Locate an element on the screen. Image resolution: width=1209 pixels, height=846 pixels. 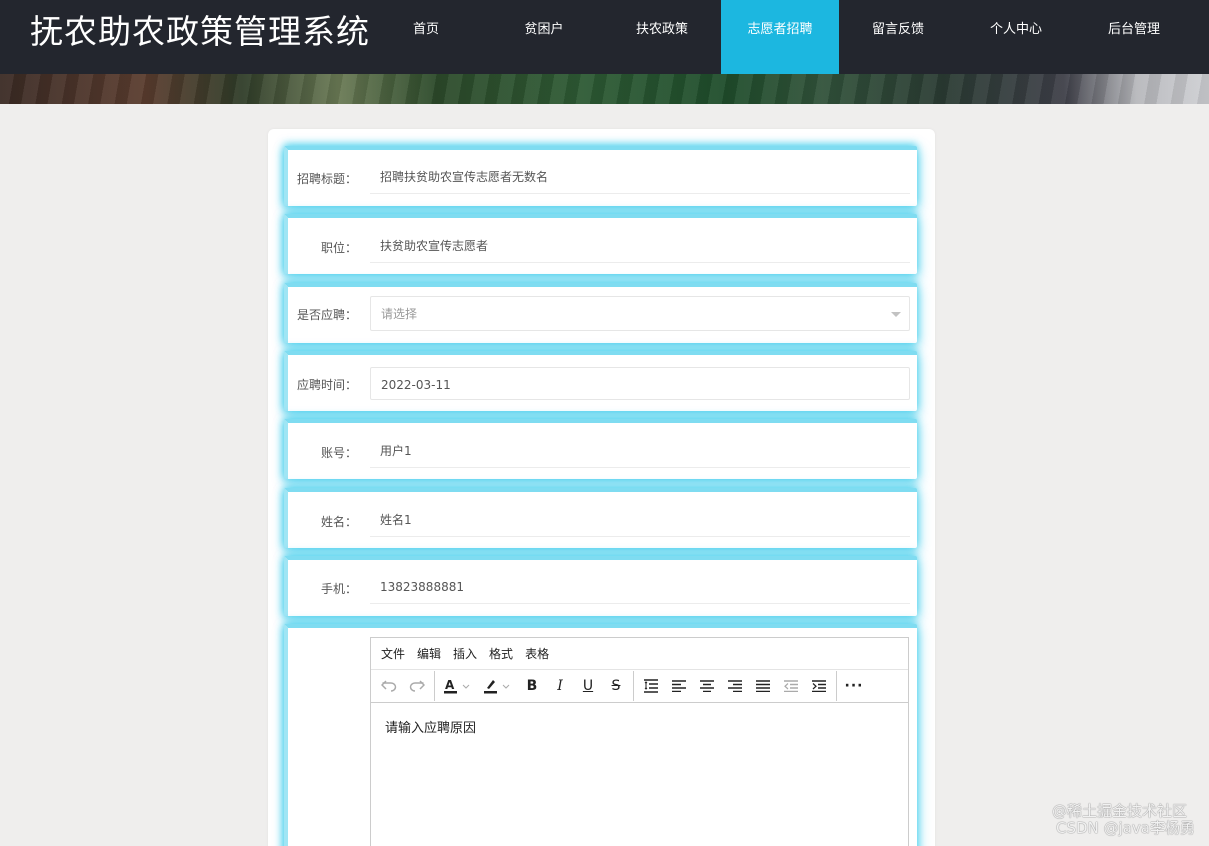
redo-icon is located at coordinates (417, 686).